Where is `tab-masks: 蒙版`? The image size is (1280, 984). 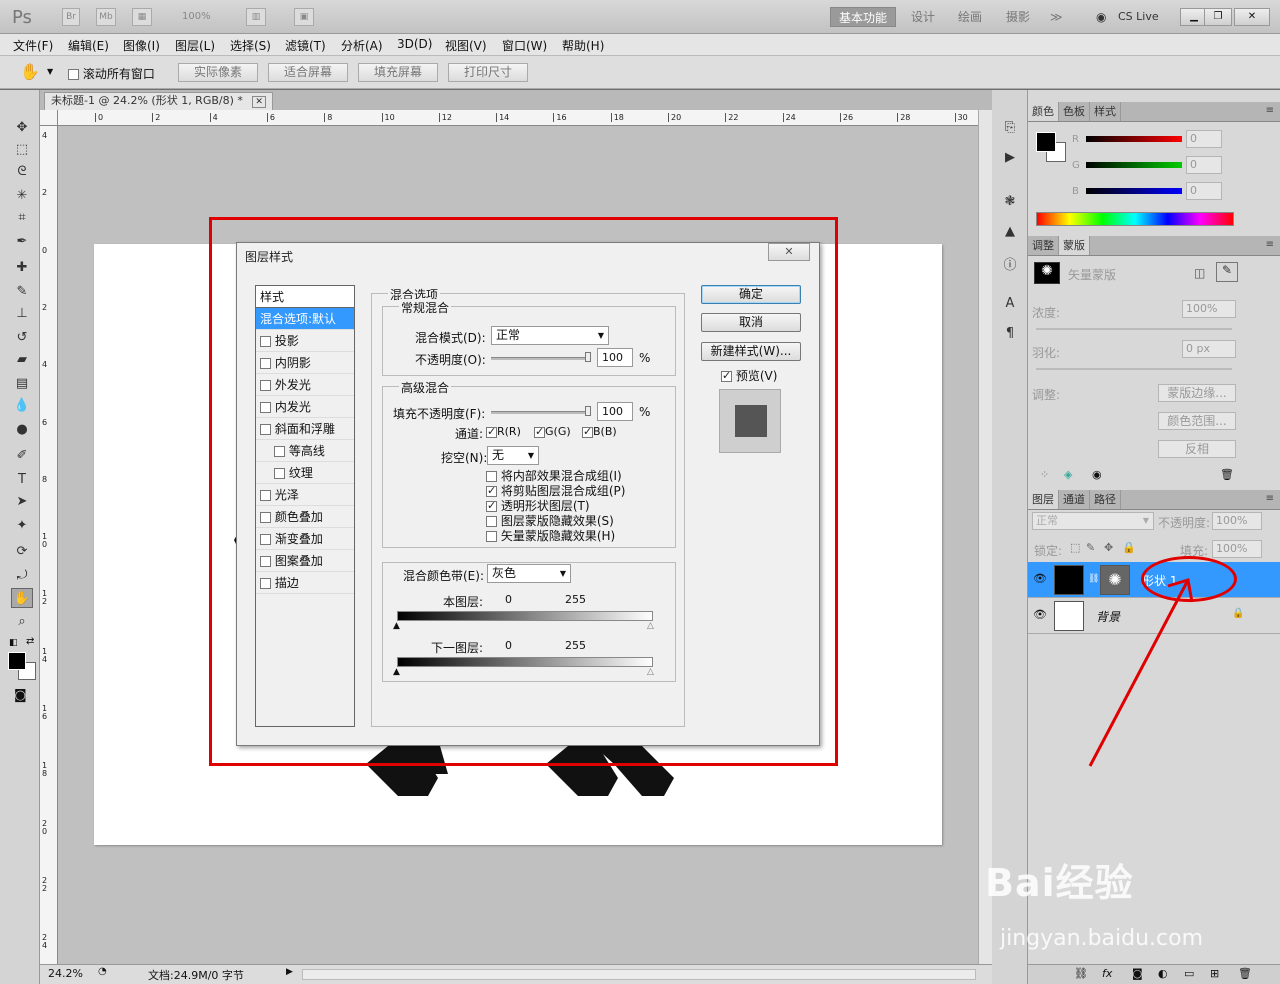
tab-masks: 蒙版 is located at coordinates (1074, 245).